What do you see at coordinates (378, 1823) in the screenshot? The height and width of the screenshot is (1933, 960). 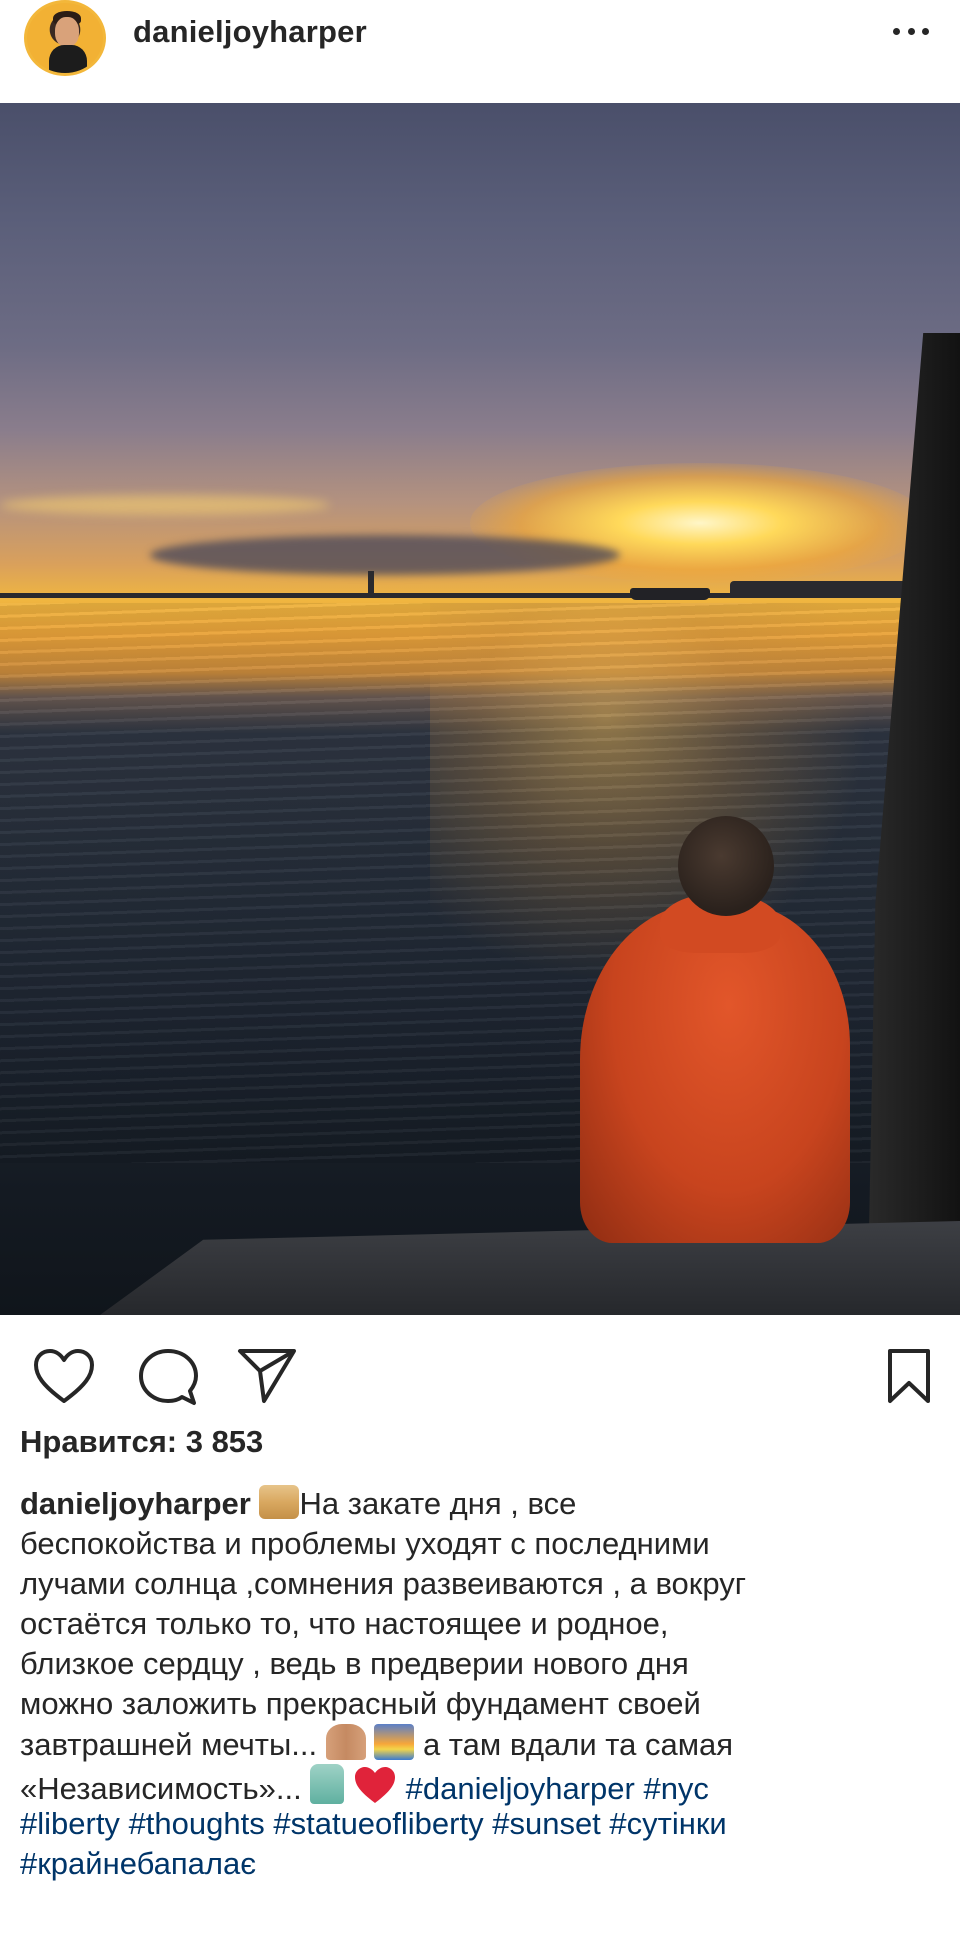 I see `hashtag-link: #statueofliberty` at bounding box center [378, 1823].